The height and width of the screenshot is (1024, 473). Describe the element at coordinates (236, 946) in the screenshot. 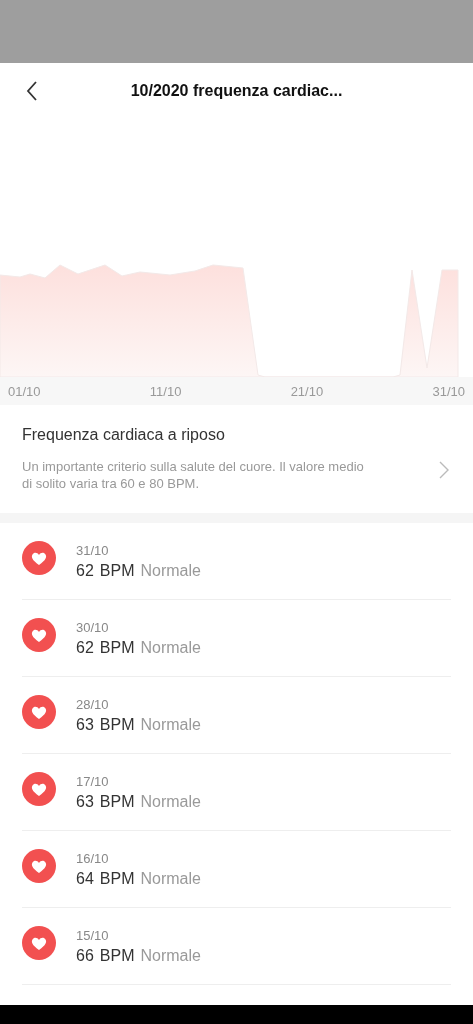

I see `record-row: 15/10 66 BPM Normale` at that location.